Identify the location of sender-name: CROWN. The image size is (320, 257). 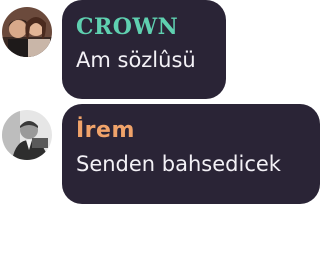
(144, 27).